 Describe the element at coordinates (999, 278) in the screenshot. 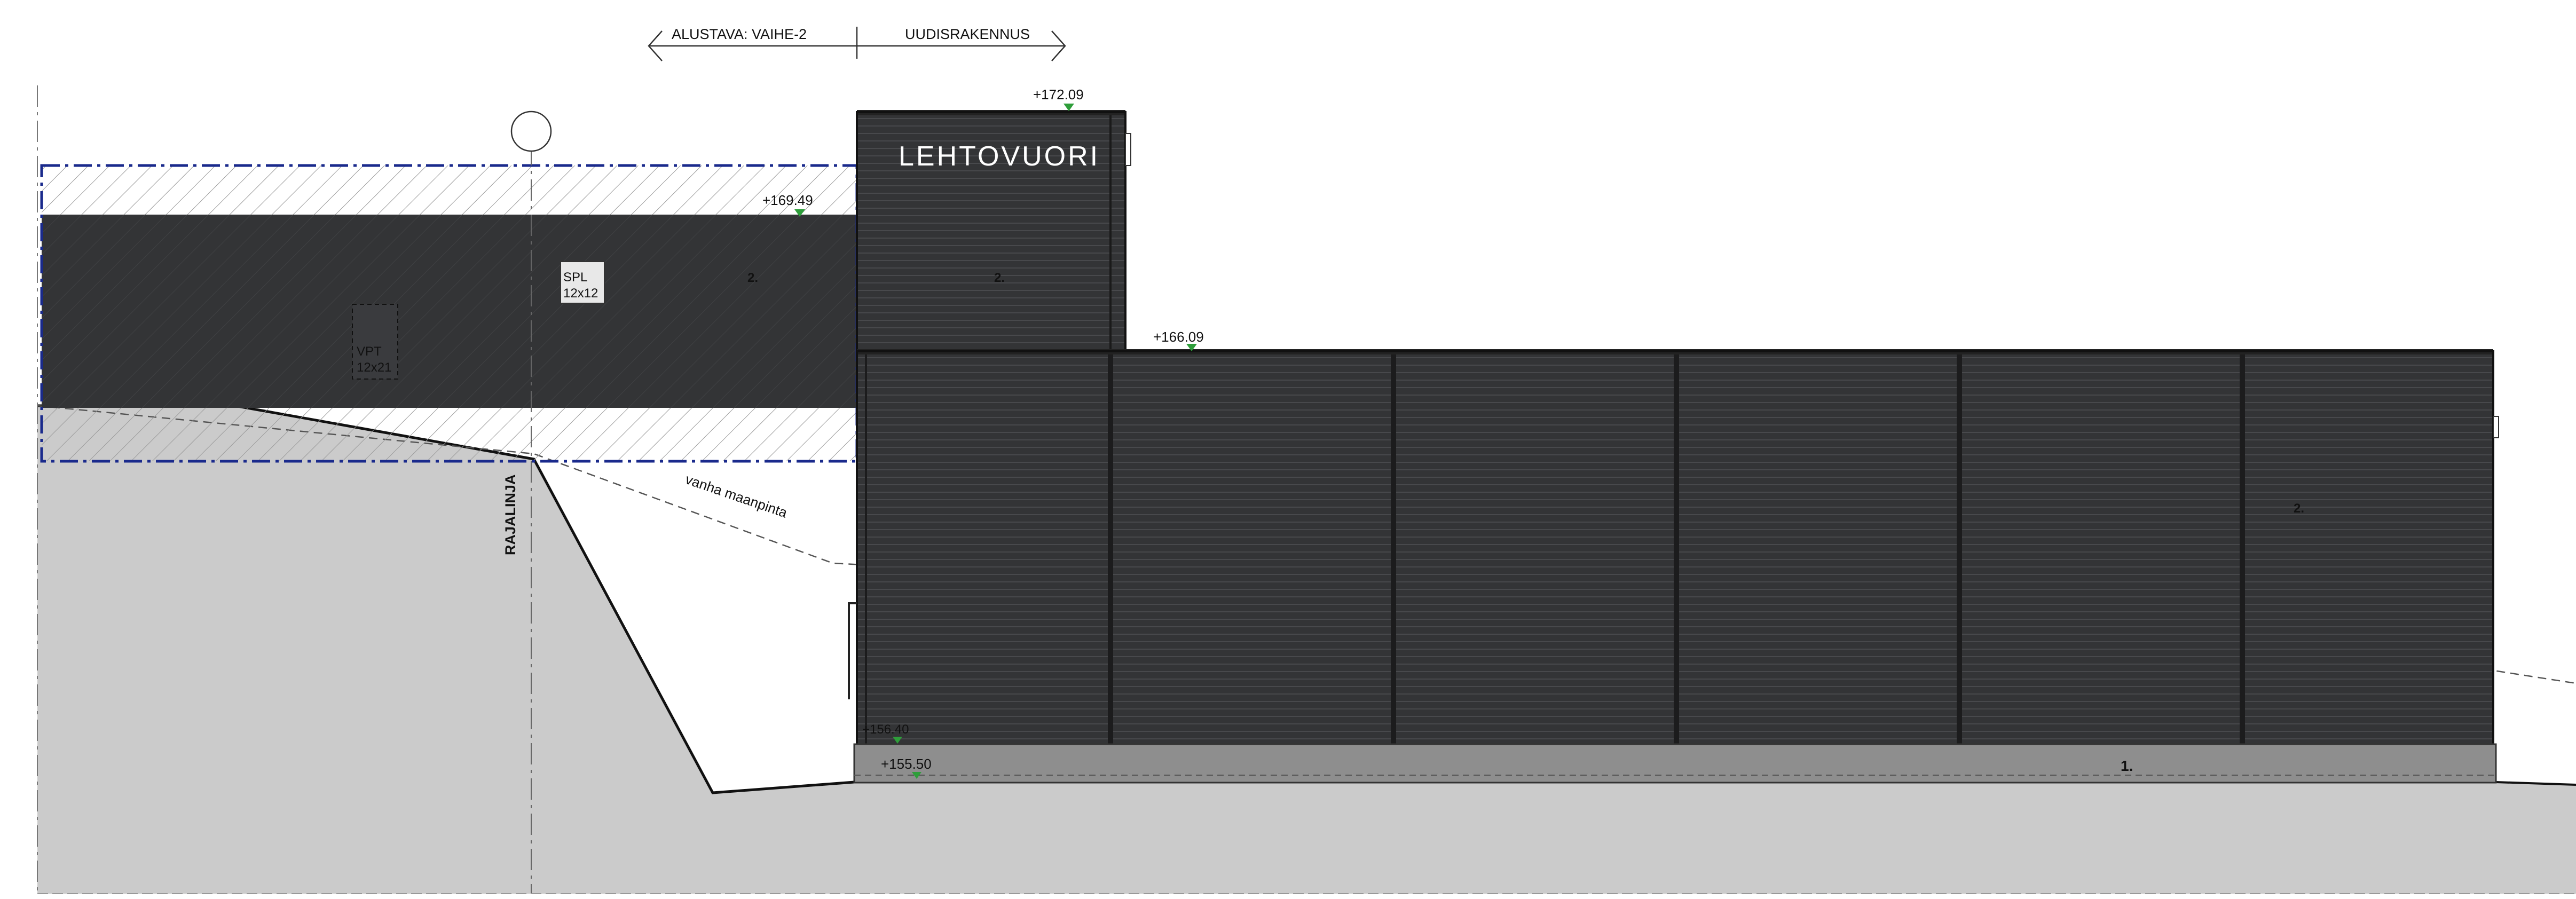

I see `zone-marker-tower: 2.` at that location.